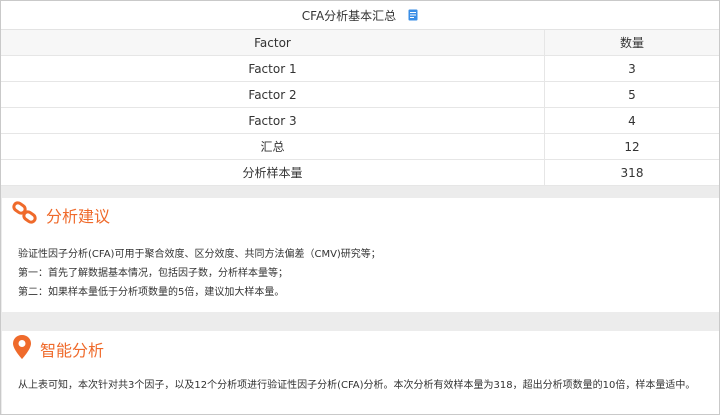 This screenshot has height=415, width=720. Describe the element at coordinates (153, 273) in the screenshot. I see `advice-line: 第一：首先了解数据基本情况，包括因子数，分析样本量等；` at that location.